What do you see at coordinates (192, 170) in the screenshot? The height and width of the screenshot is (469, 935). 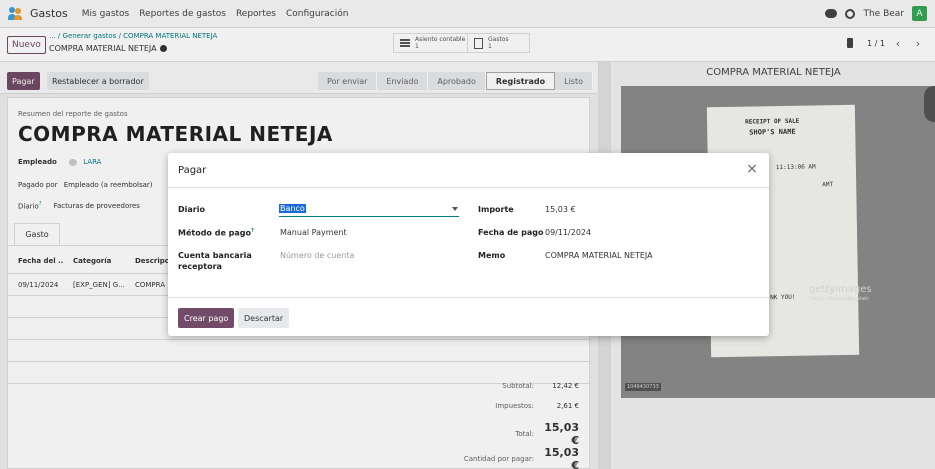 I see `dialog-title: Pagar` at bounding box center [192, 170].